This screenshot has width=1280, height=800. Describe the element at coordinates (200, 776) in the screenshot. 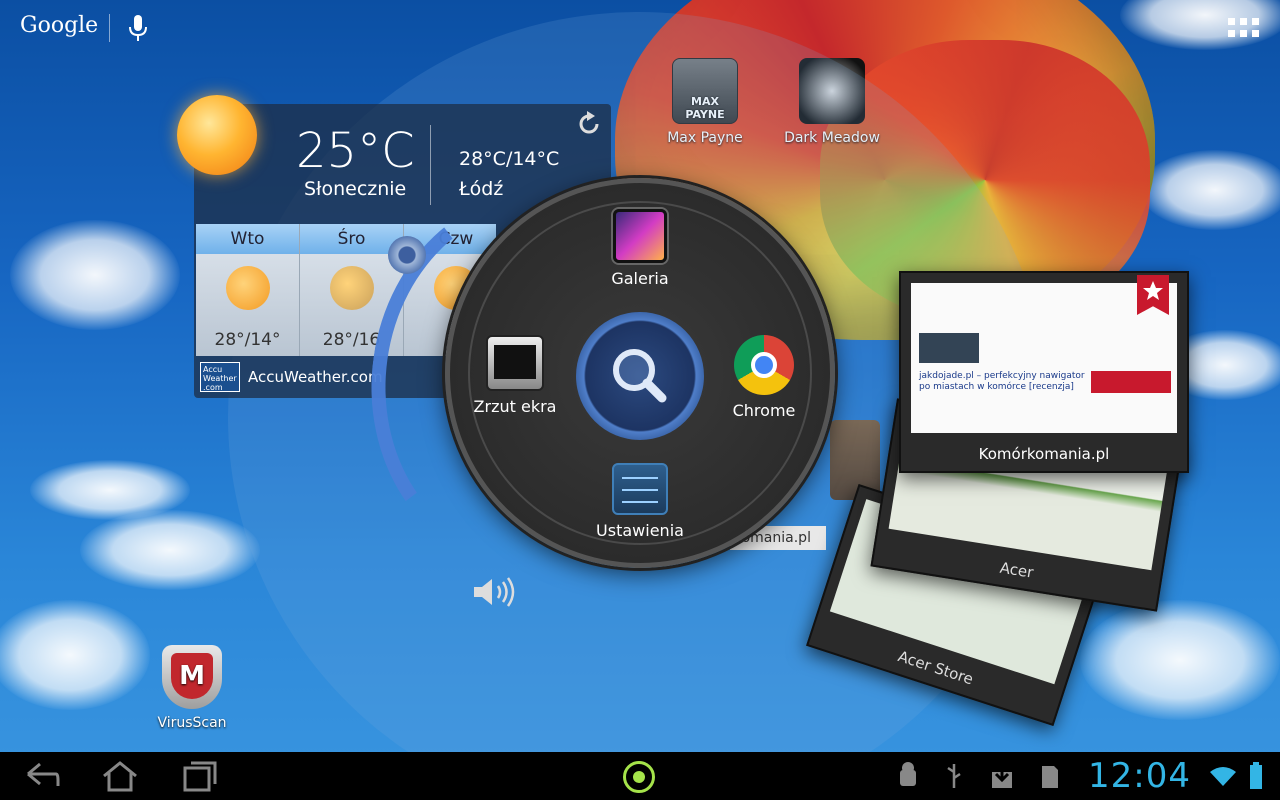

I see `recent-apps-icon` at that location.